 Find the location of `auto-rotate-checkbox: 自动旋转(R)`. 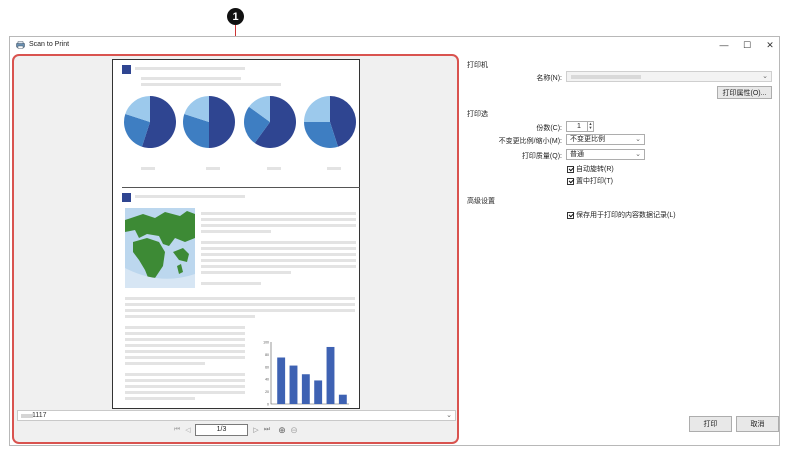

auto-rotate-checkbox: 自动旋转(R) is located at coordinates (590, 169).